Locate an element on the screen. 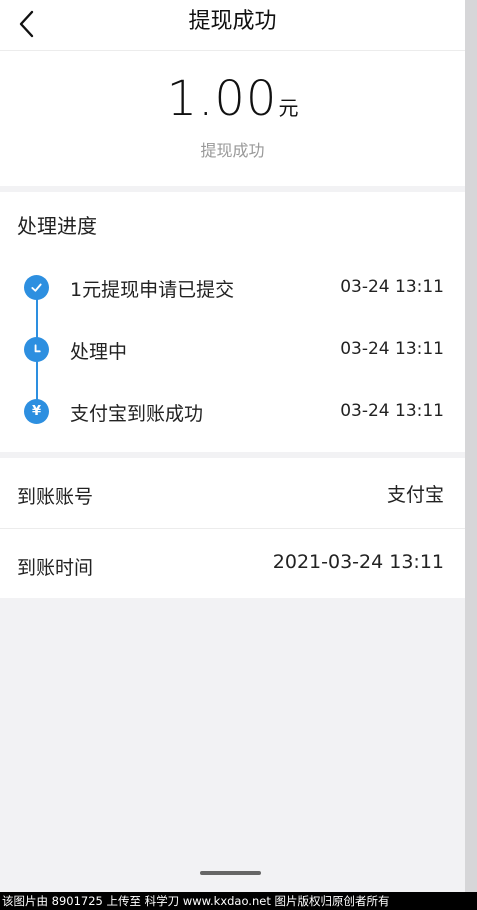 Image resolution: width=477 pixels, height=910 pixels. amount-value: 1.00 is located at coordinates (222, 99).